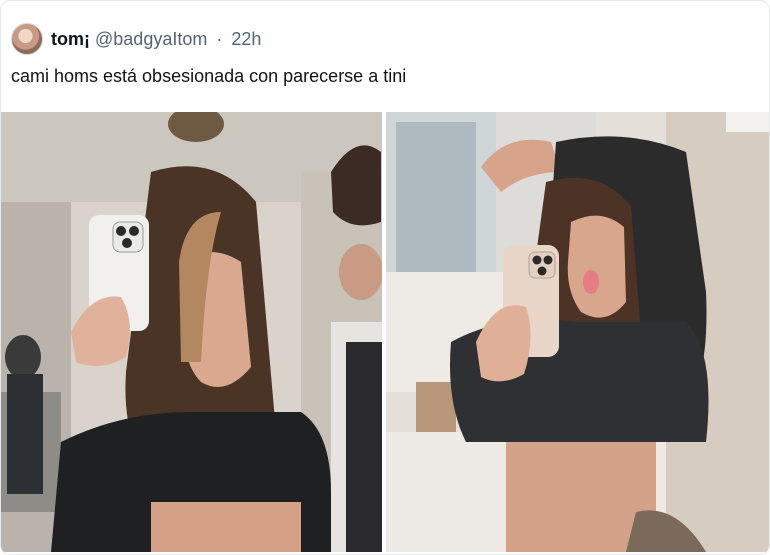 The width and height of the screenshot is (770, 555). Describe the element at coordinates (70, 39) in the screenshot. I see `display-name: tom¡` at that location.